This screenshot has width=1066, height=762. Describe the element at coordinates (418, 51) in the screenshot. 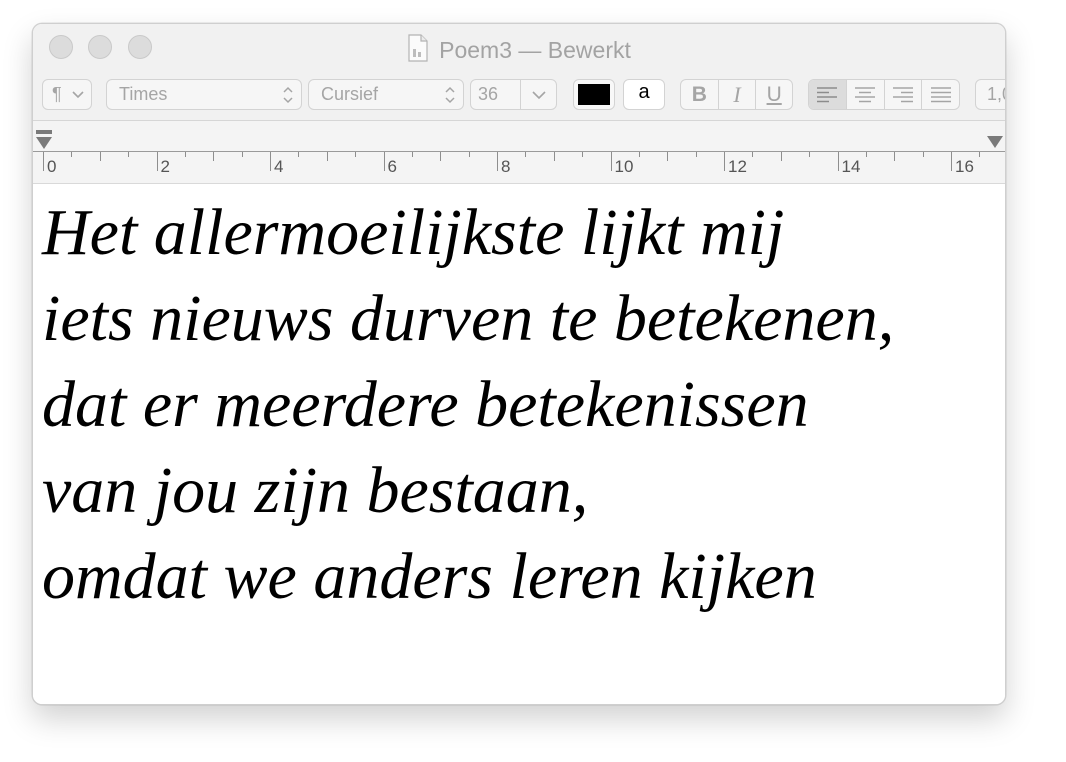

I see `document-icon` at that location.